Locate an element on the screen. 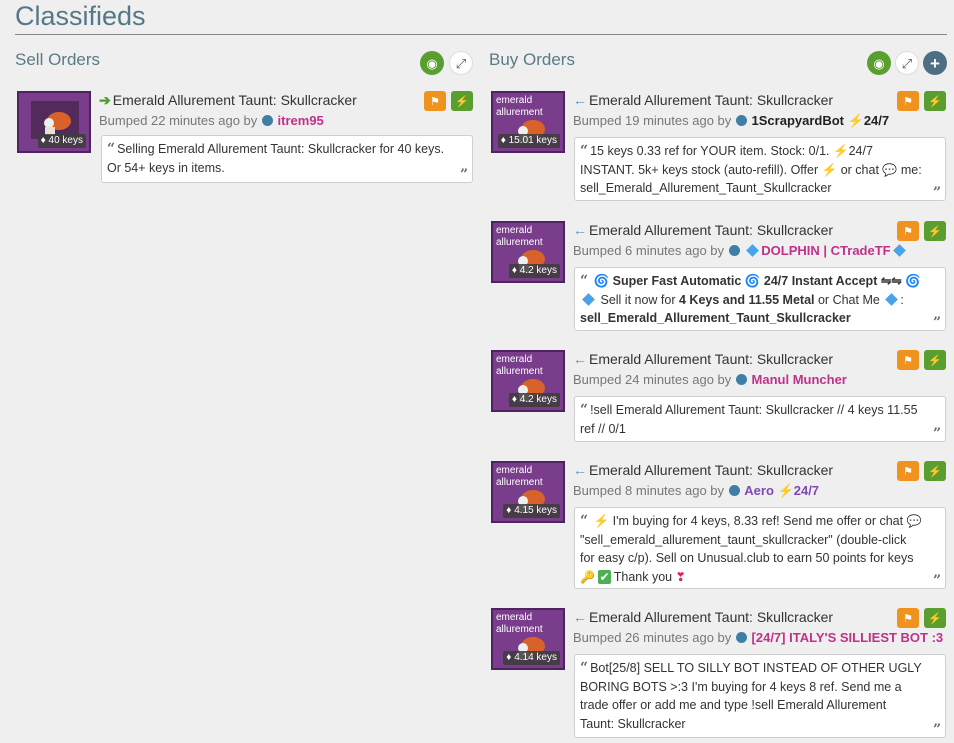  user-link: Aero is located at coordinates (759, 490).